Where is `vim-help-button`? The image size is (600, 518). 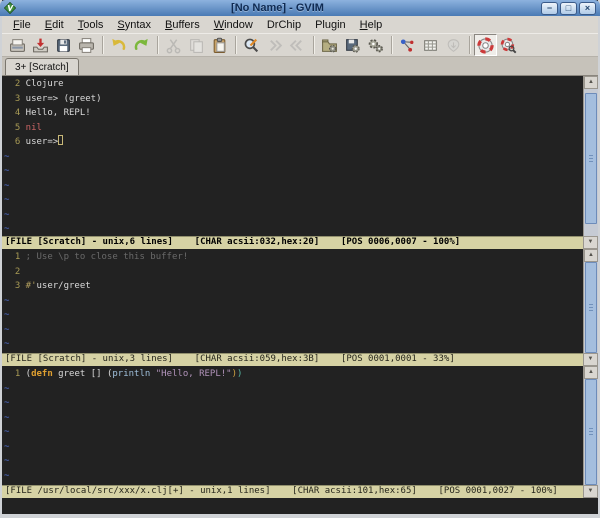
vim-help-button is located at coordinates (485, 45).